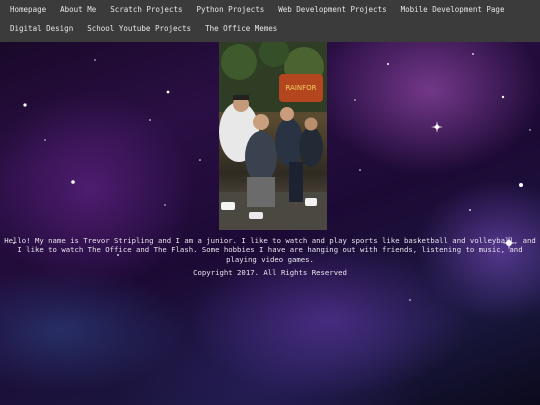 The image size is (540, 405). I want to click on nav-the-office-memes: The Office Memes, so click(241, 28).